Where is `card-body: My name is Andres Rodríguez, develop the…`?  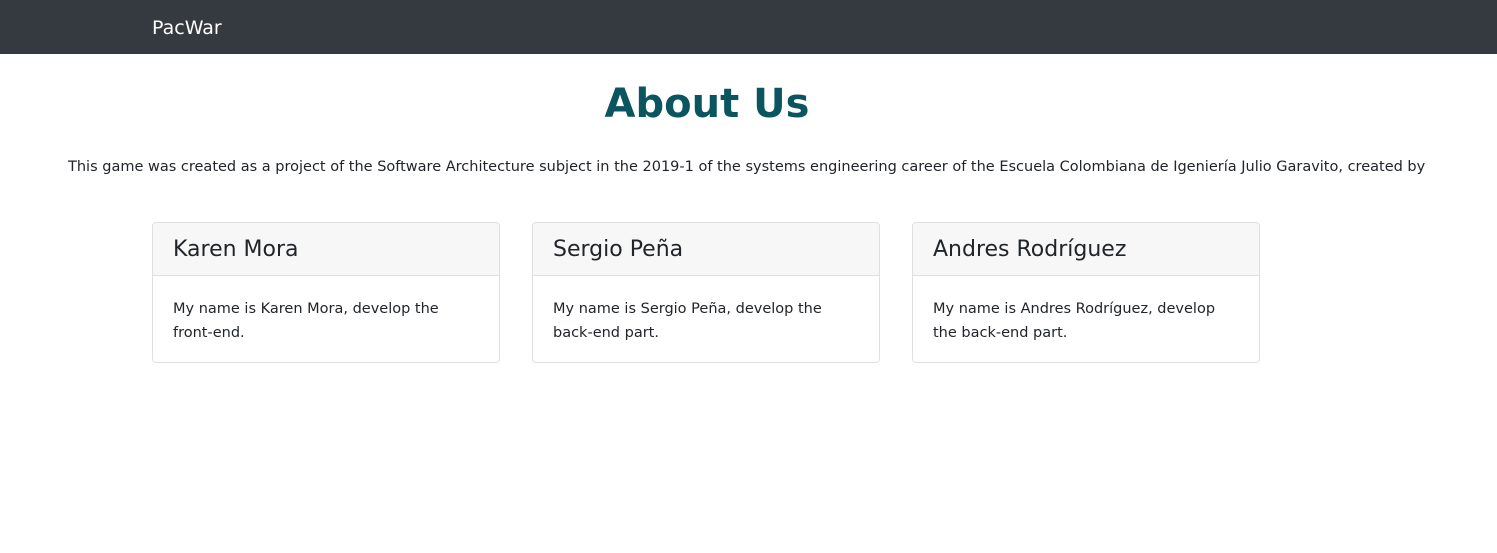 card-body: My name is Andres Rodríguez, develop the… is located at coordinates (1074, 321).